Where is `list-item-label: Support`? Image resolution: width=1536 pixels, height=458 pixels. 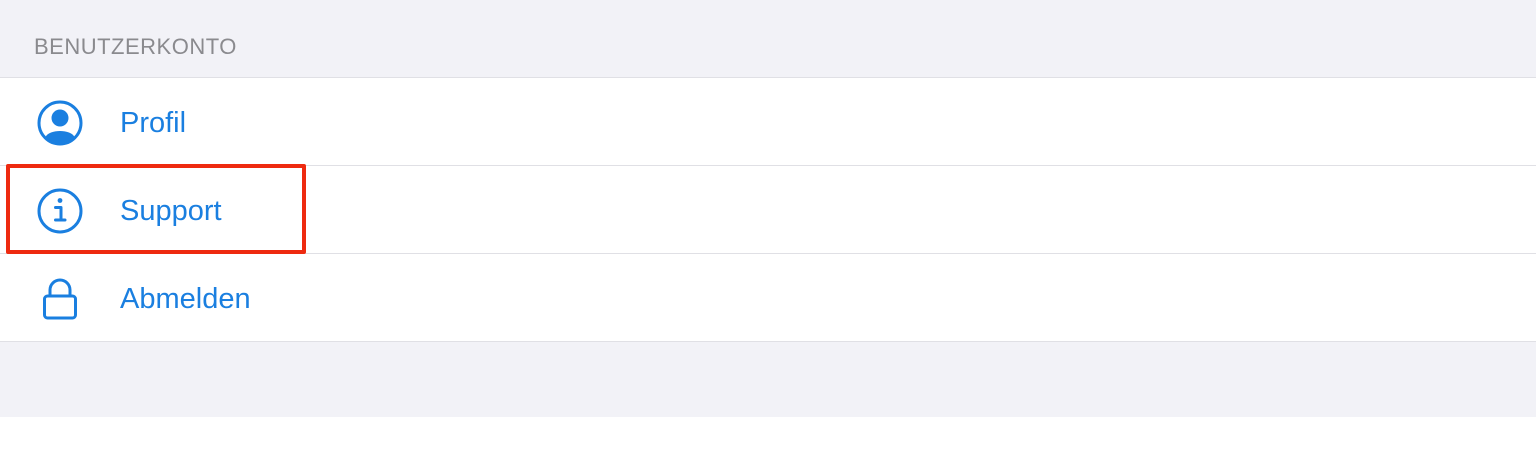
list-item-label: Support is located at coordinates (171, 211).